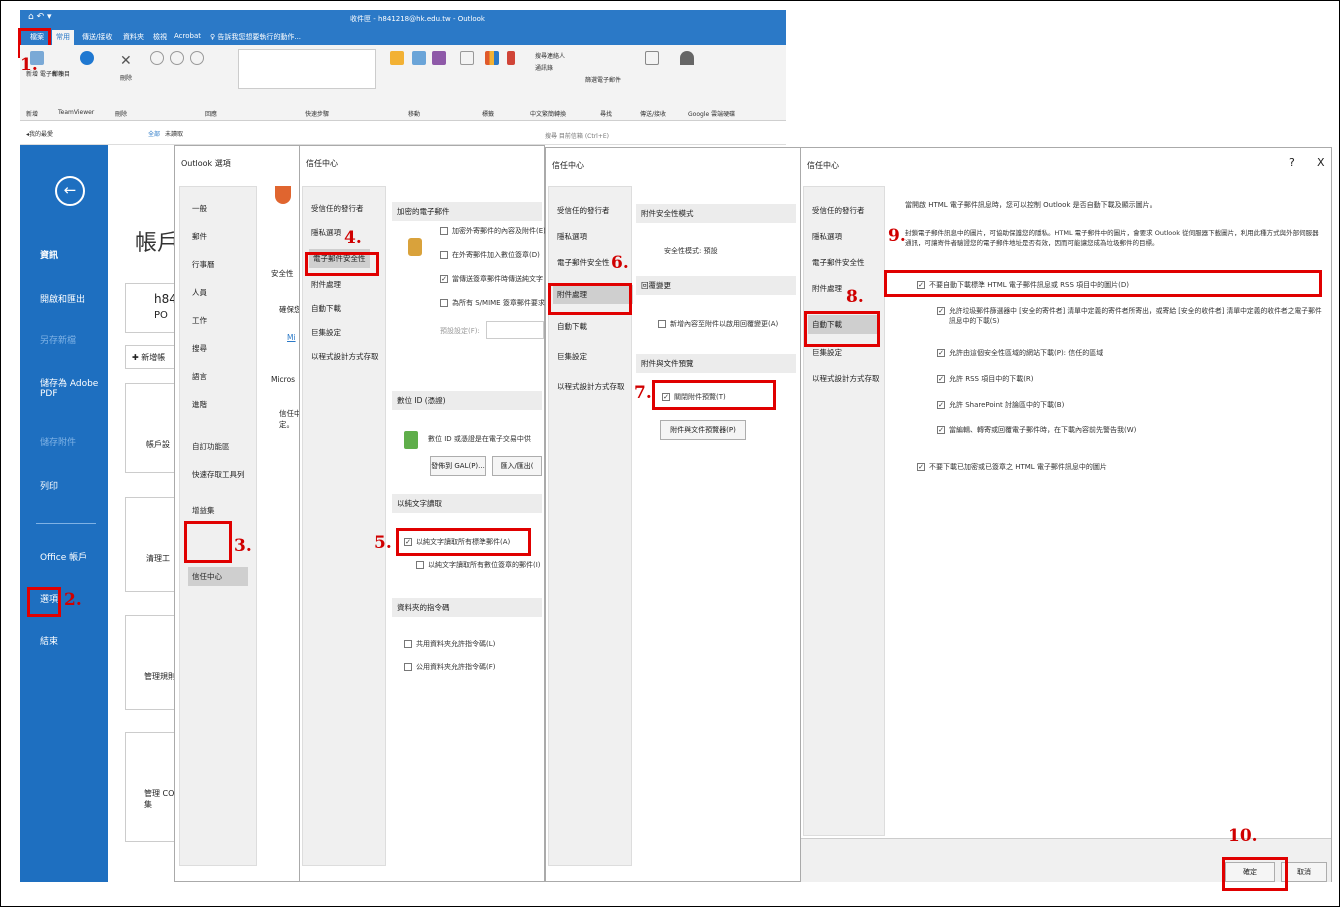 This screenshot has height=907, width=1340. What do you see at coordinates (838, 210) in the screenshot?
I see `tc3-nav-publishers: 受信任的發行者` at bounding box center [838, 210].